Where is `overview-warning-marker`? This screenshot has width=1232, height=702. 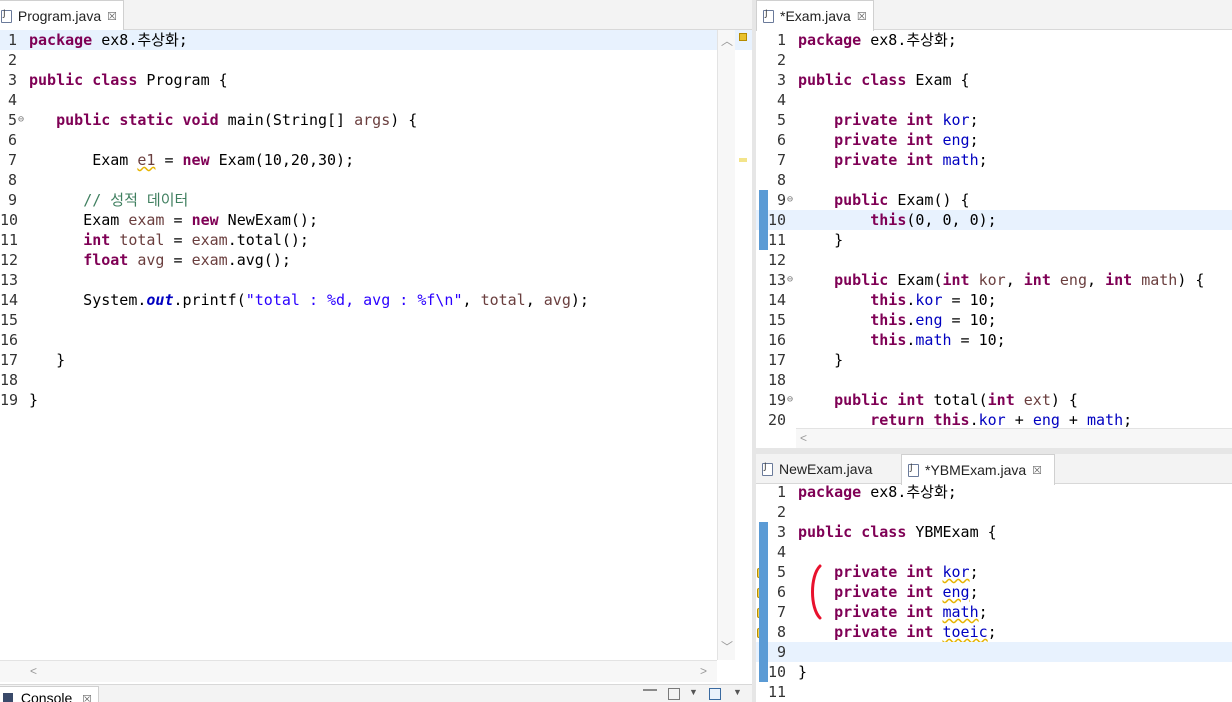
overview-warning-marker is located at coordinates (743, 37).